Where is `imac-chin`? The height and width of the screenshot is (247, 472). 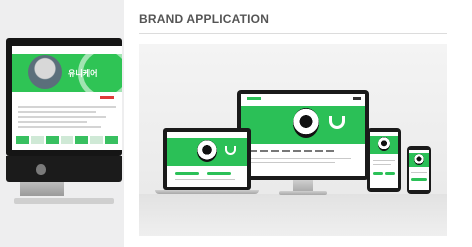 imac-chin is located at coordinates (64, 169).